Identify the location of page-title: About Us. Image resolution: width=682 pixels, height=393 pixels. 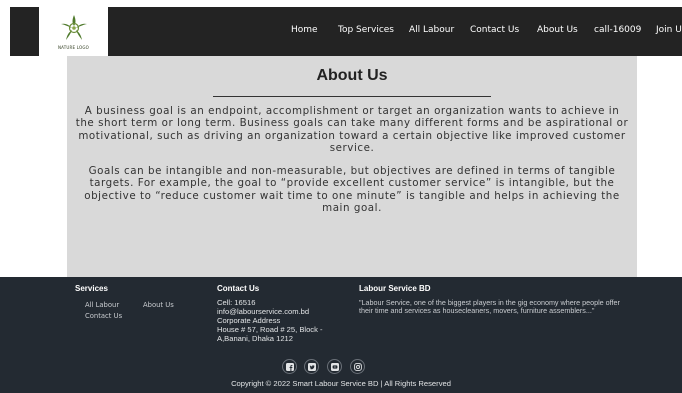
(352, 75).